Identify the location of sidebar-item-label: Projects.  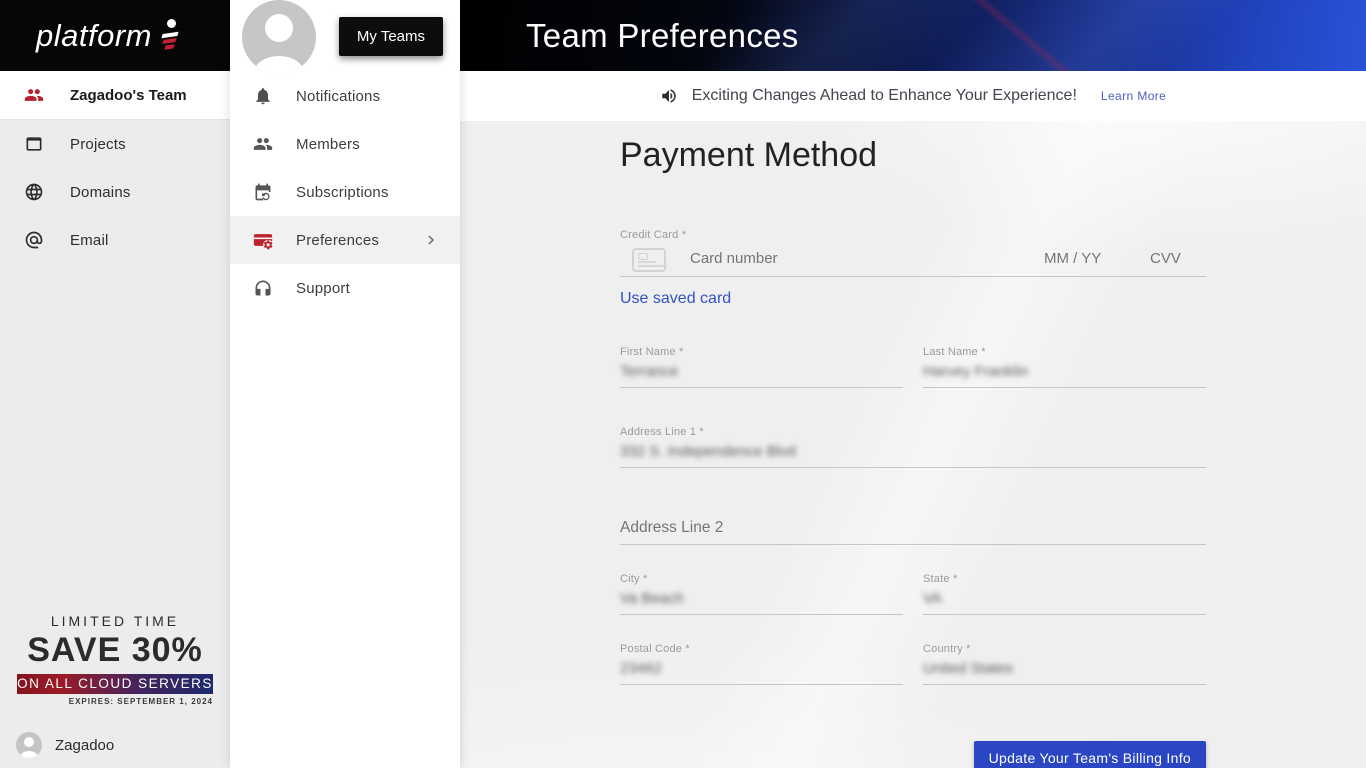
(98, 144).